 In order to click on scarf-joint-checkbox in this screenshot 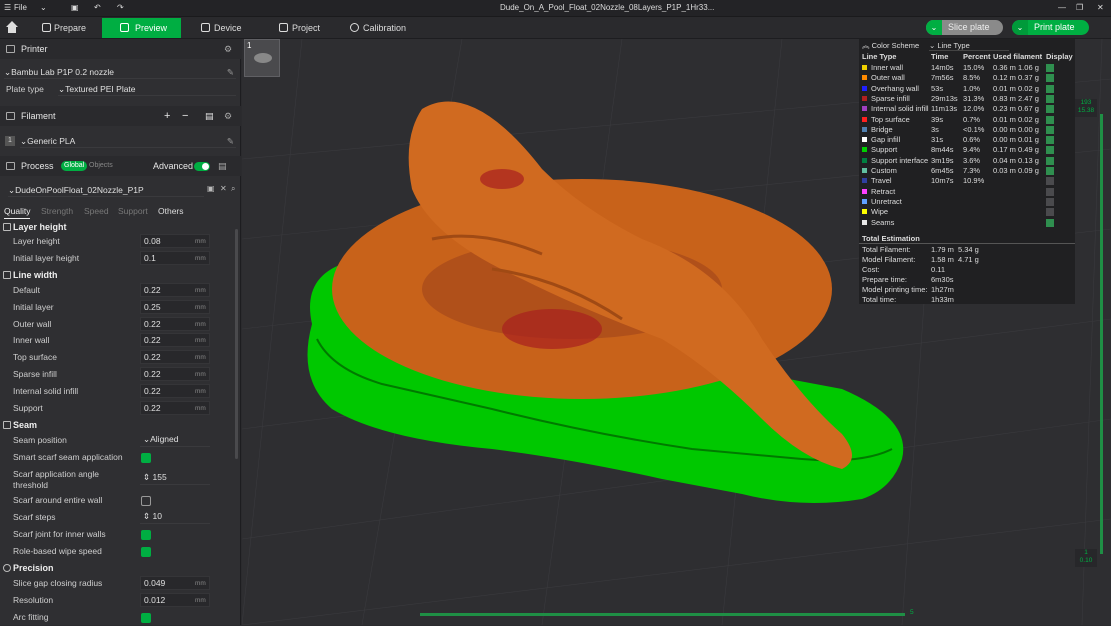, I will do `click(146, 535)`.